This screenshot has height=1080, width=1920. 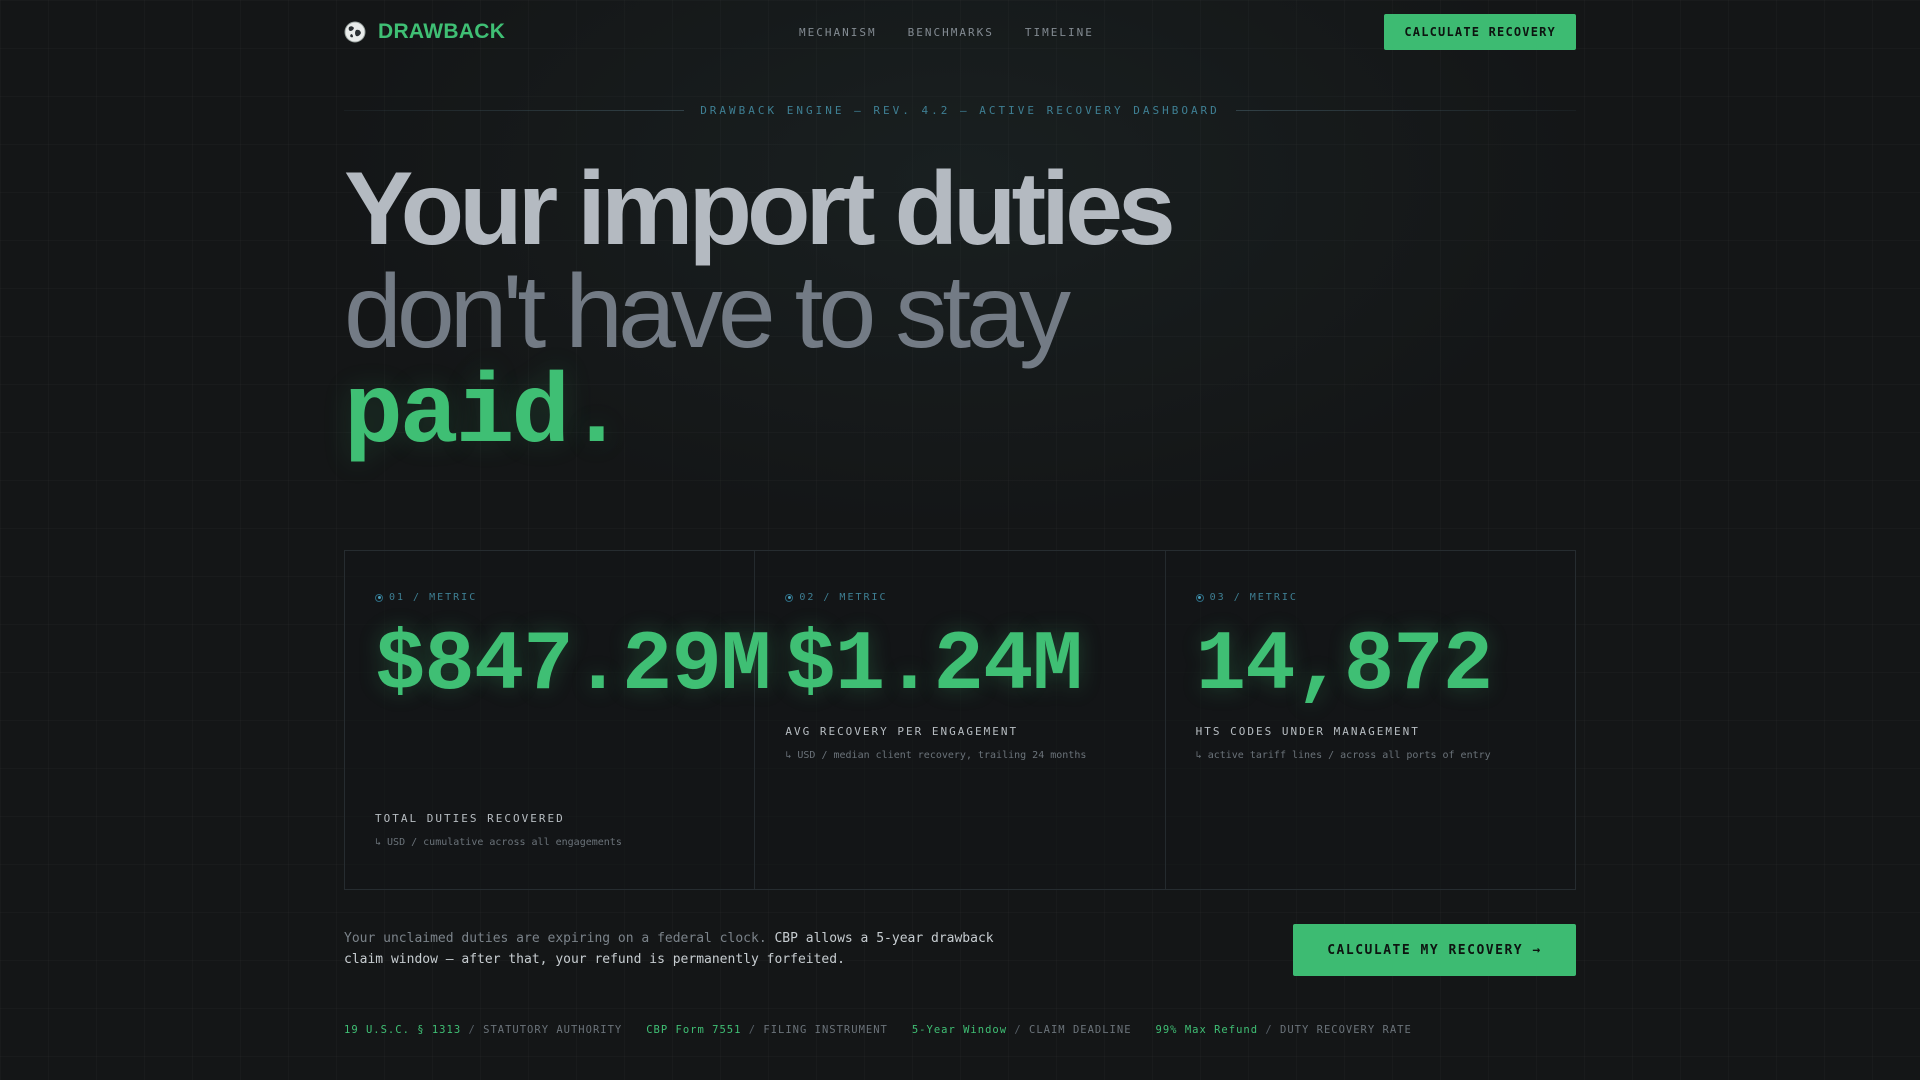 I want to click on hero-line-1: Your import duties, so click(x=760, y=209).